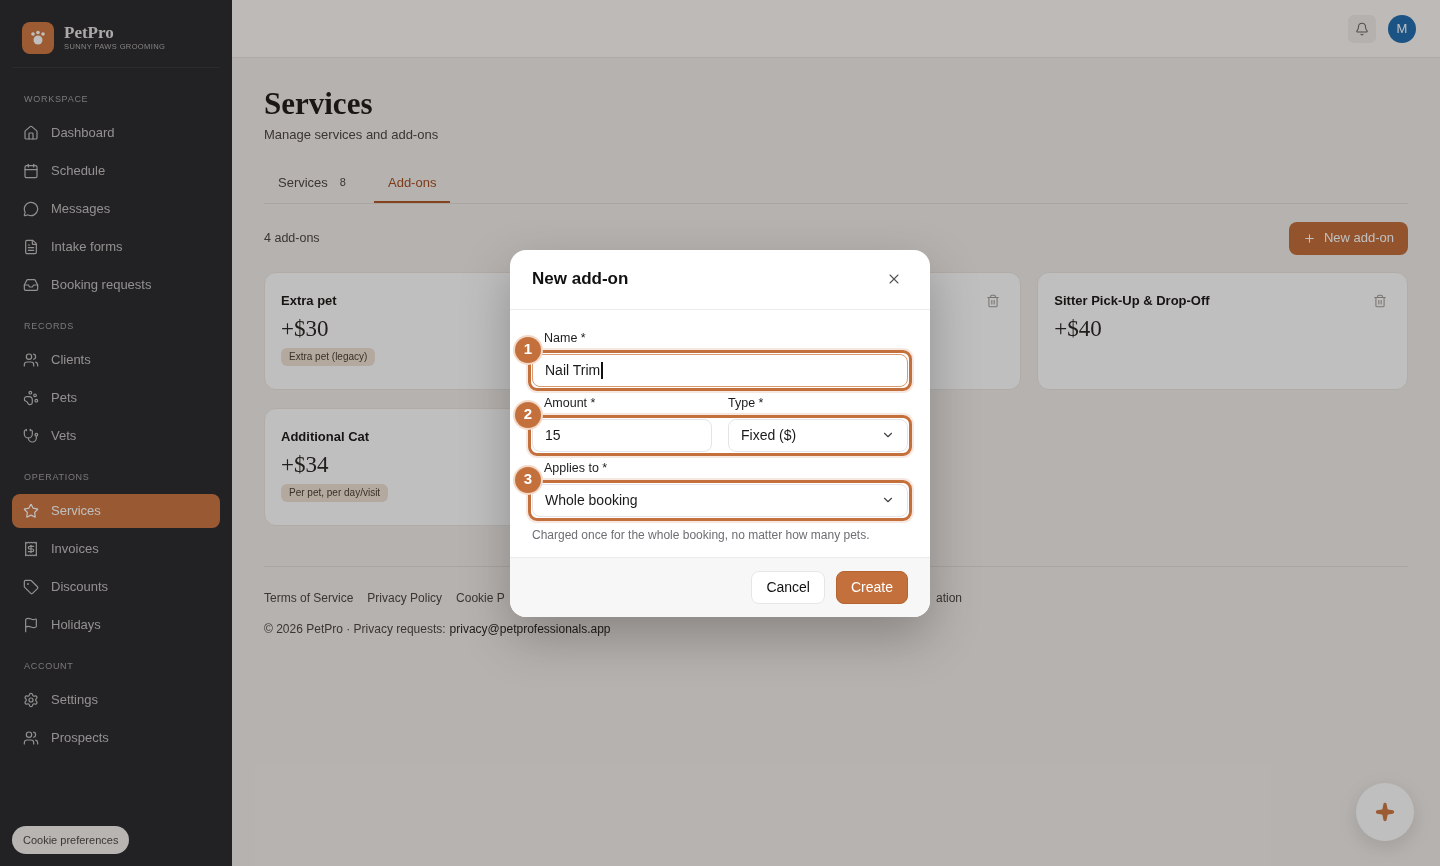 Image resolution: width=1440 pixels, height=866 pixels. I want to click on section-heading: WORKSPACE, so click(56, 99).